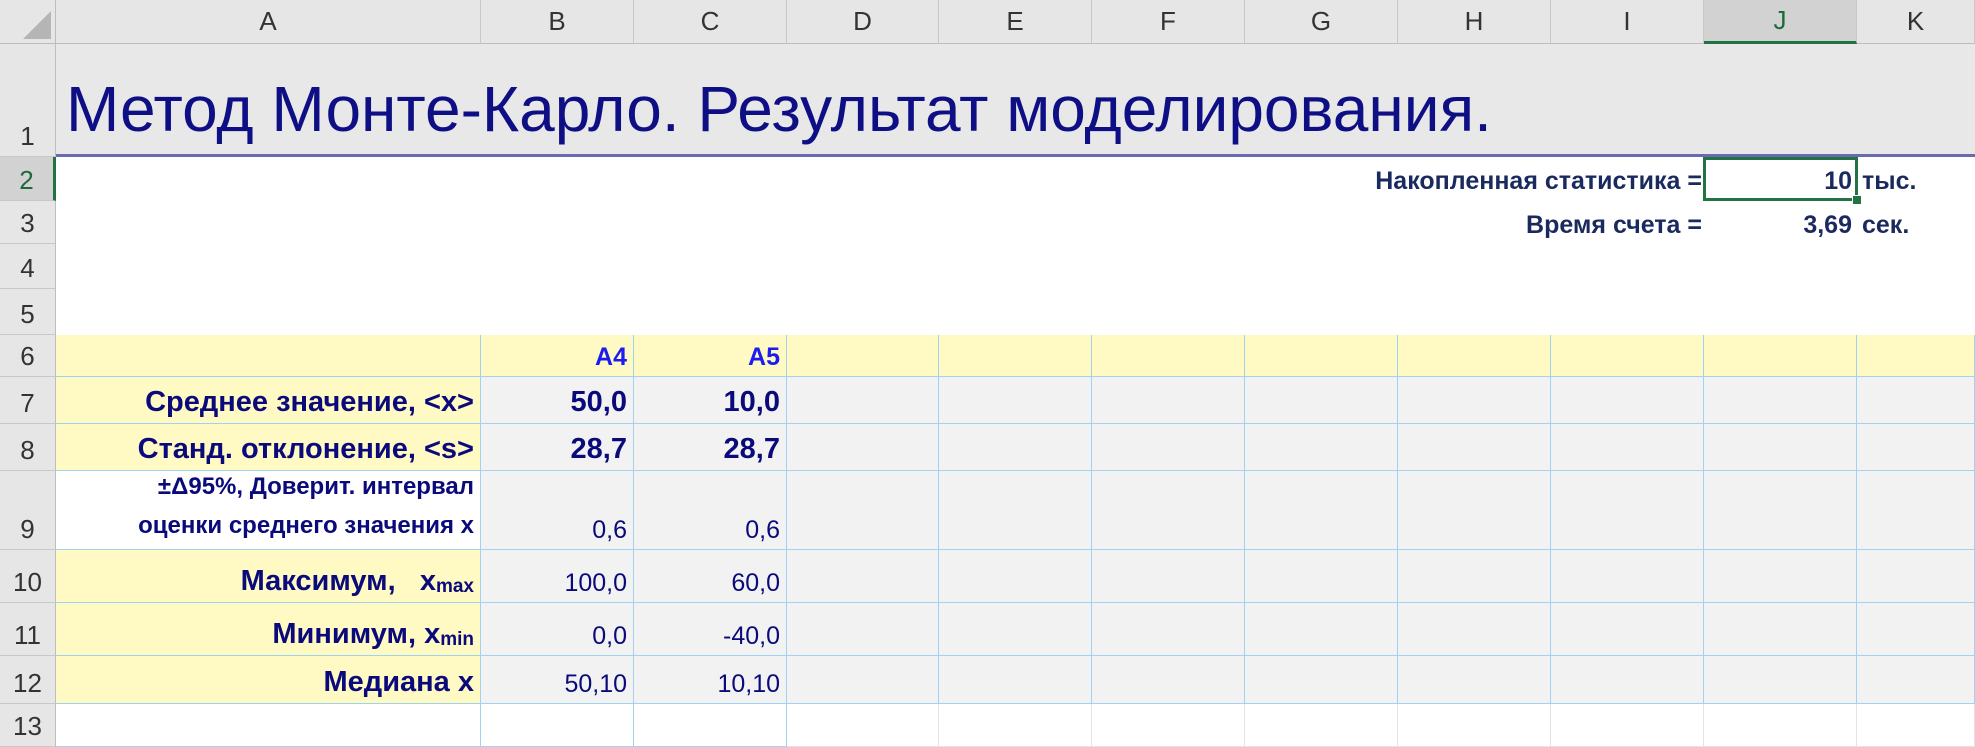 The width and height of the screenshot is (1975, 747). Describe the element at coordinates (1474, 629) in the screenshot. I see `cell-h11` at that location.